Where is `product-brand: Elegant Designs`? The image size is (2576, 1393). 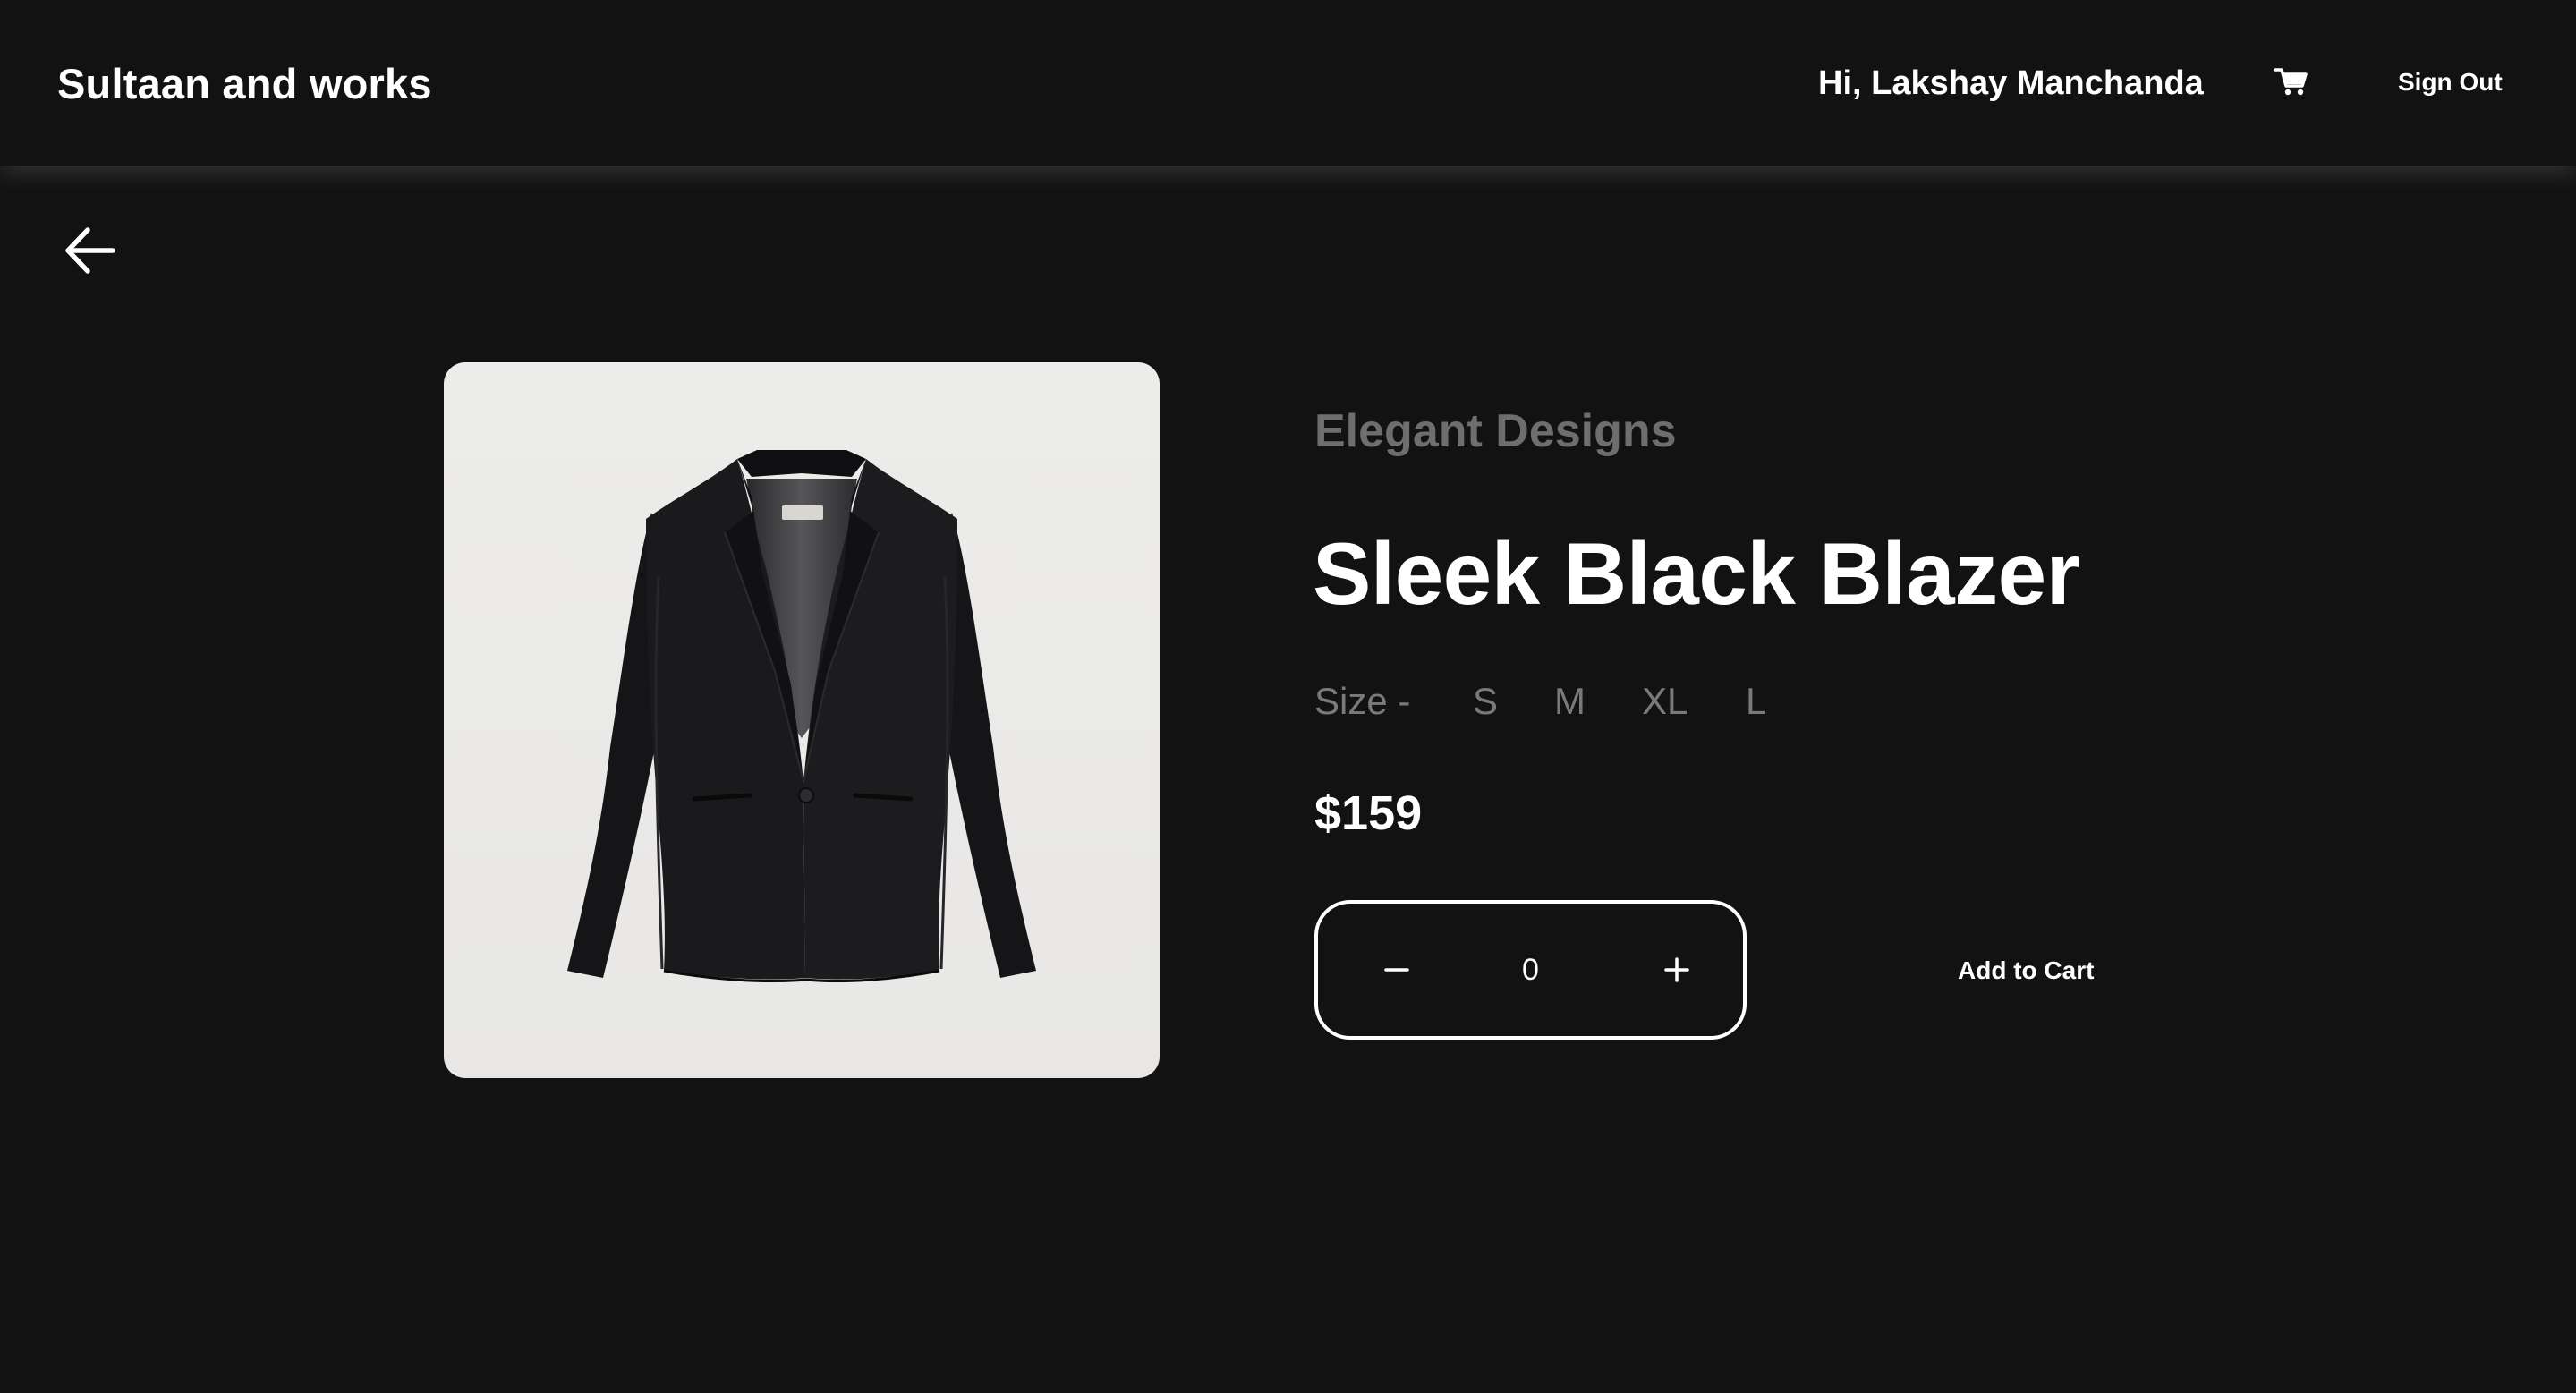
product-brand: Elegant Designs is located at coordinates (1495, 431).